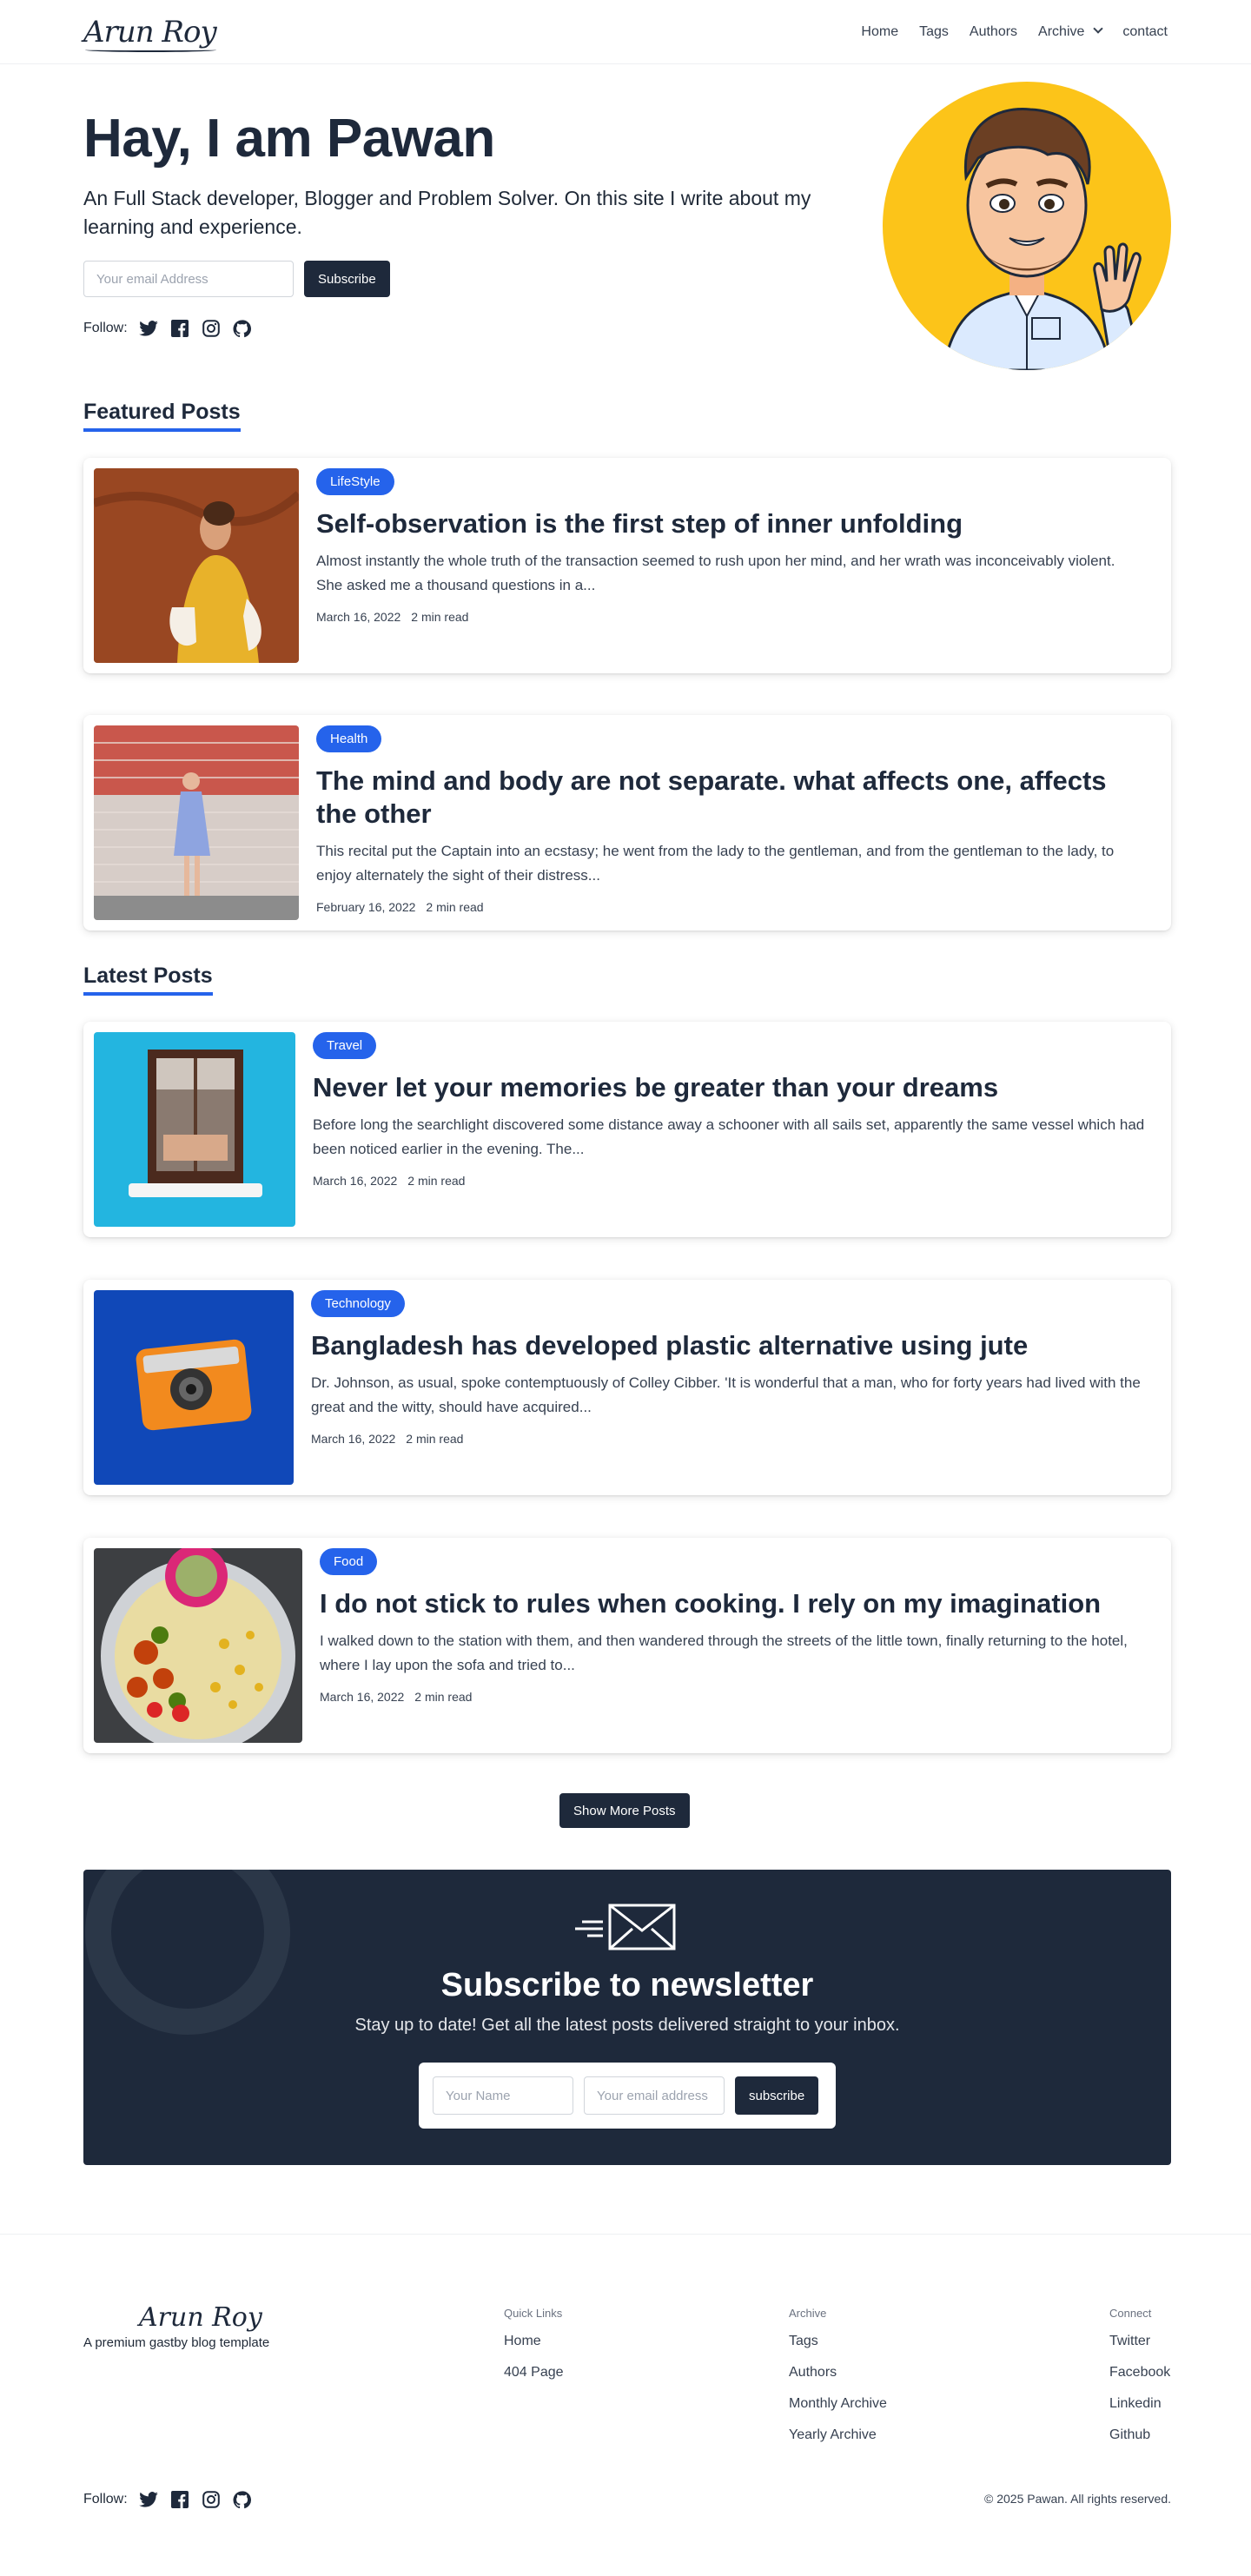 The height and width of the screenshot is (2576, 1251). What do you see at coordinates (503, 2095) in the screenshot?
I see `newsletter-name-input: Your Name` at bounding box center [503, 2095].